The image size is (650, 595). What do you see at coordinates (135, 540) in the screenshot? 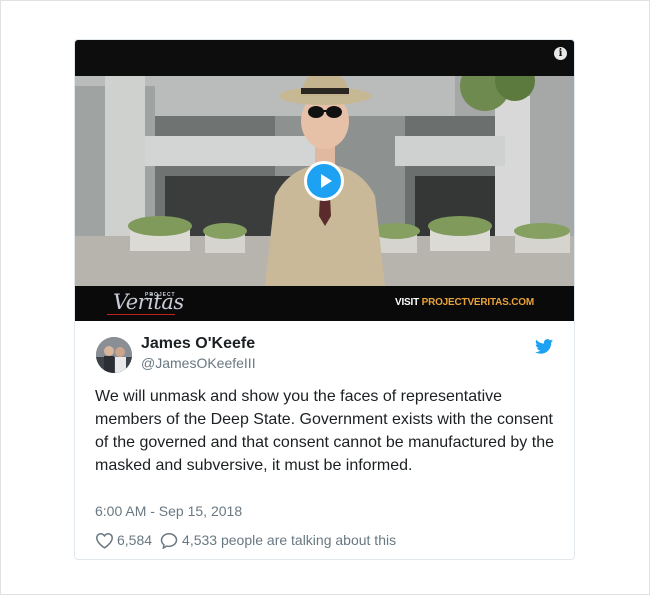
I see `like-count: 6,584` at bounding box center [135, 540].